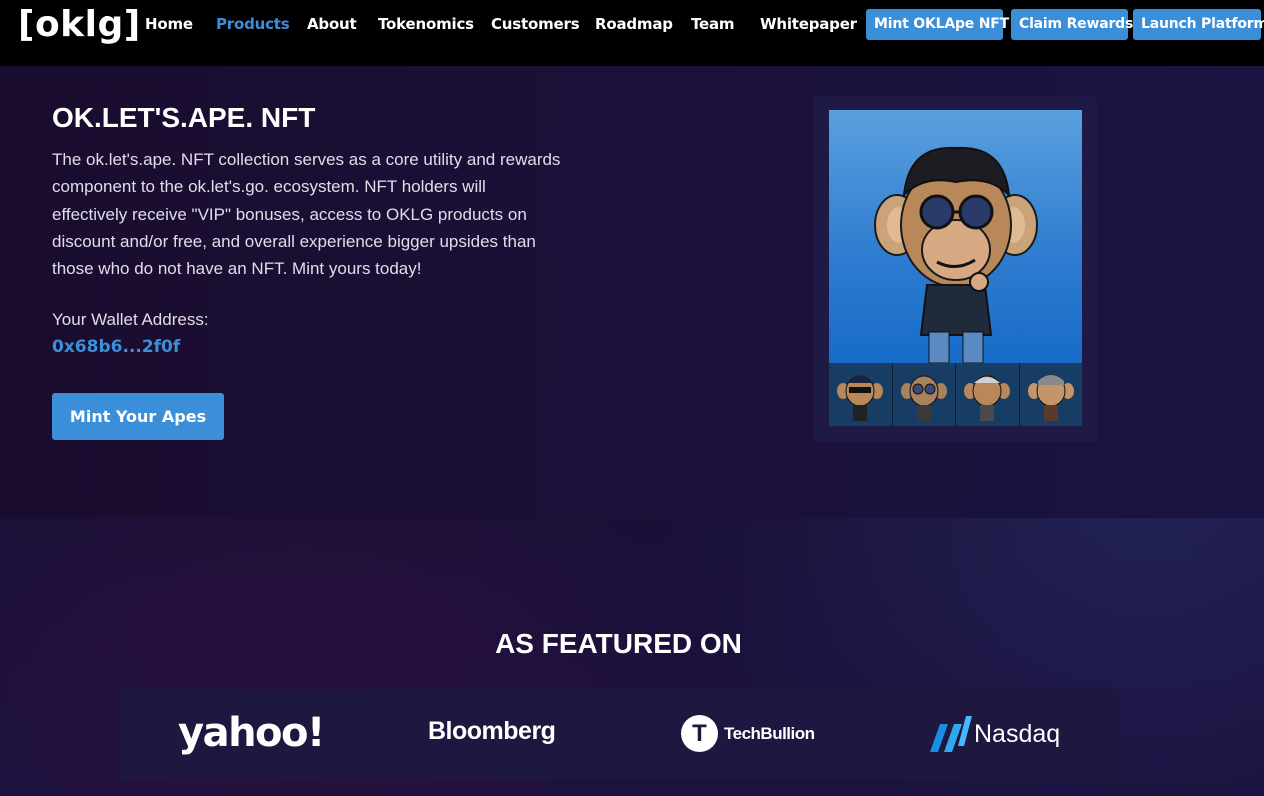 The width and height of the screenshot is (1264, 796). I want to click on hero-title: OK.LET'S.APE. NFT, so click(184, 117).